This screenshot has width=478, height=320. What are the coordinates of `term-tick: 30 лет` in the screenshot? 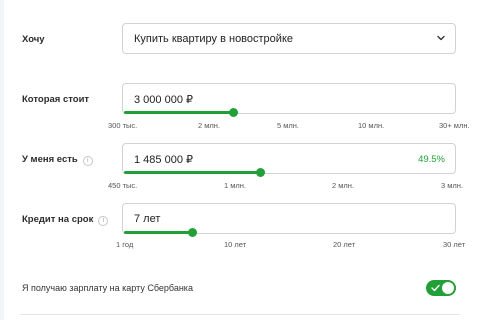 It's located at (454, 244).